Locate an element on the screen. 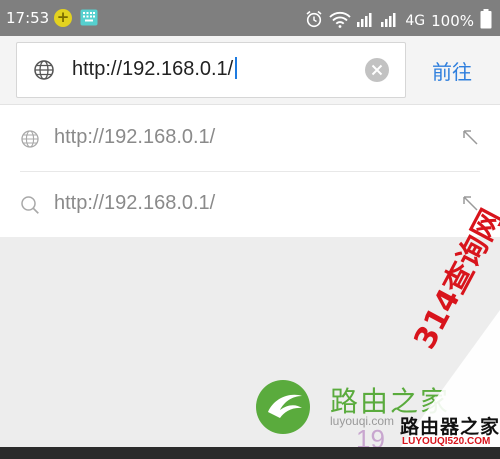 The height and width of the screenshot is (459, 500). status-time: 17:53 is located at coordinates (28, 18).